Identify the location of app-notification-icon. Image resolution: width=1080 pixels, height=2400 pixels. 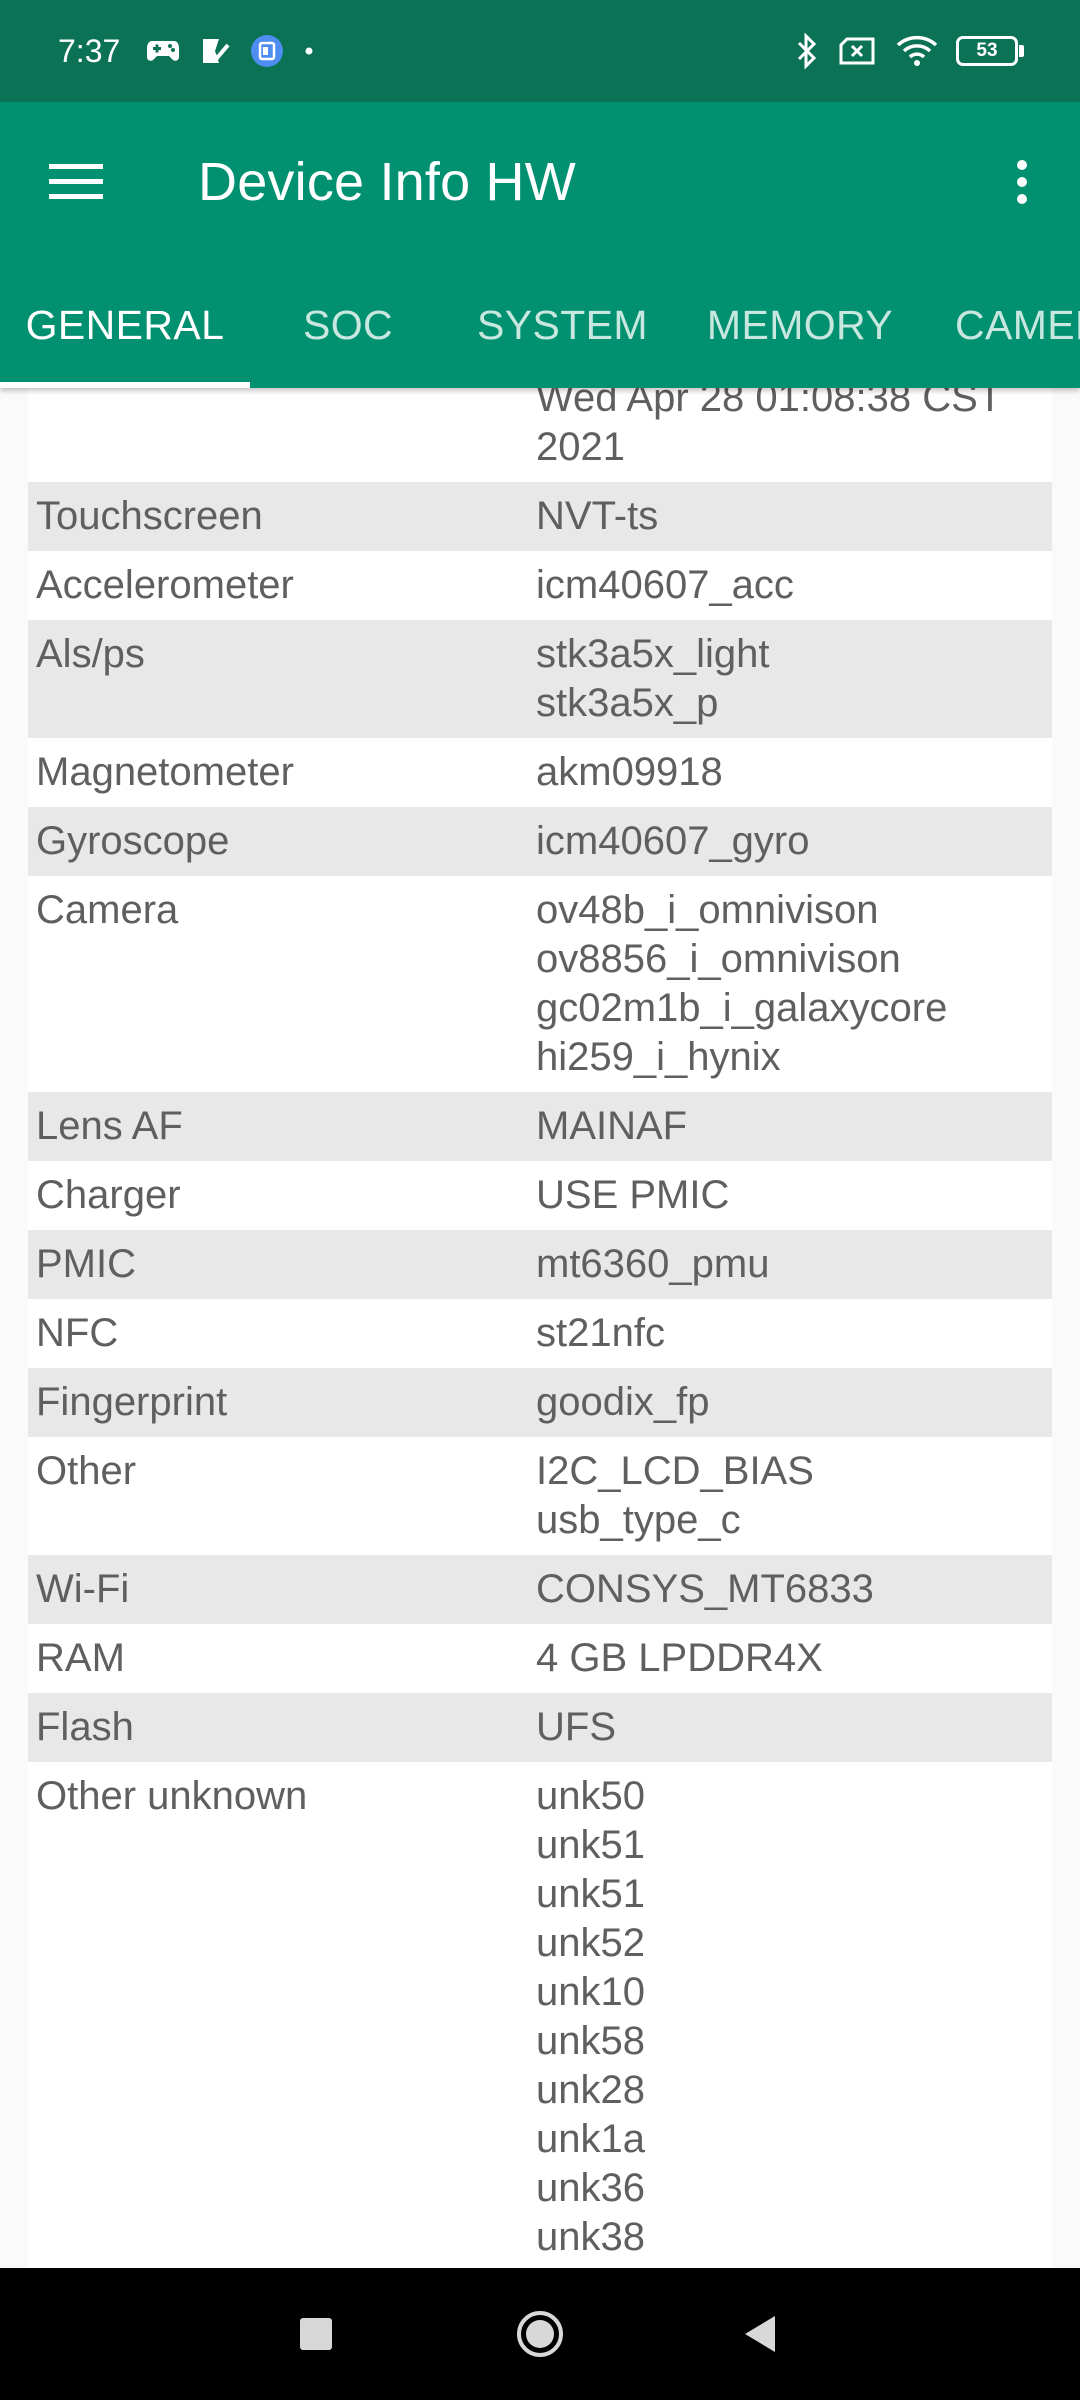
(267, 51).